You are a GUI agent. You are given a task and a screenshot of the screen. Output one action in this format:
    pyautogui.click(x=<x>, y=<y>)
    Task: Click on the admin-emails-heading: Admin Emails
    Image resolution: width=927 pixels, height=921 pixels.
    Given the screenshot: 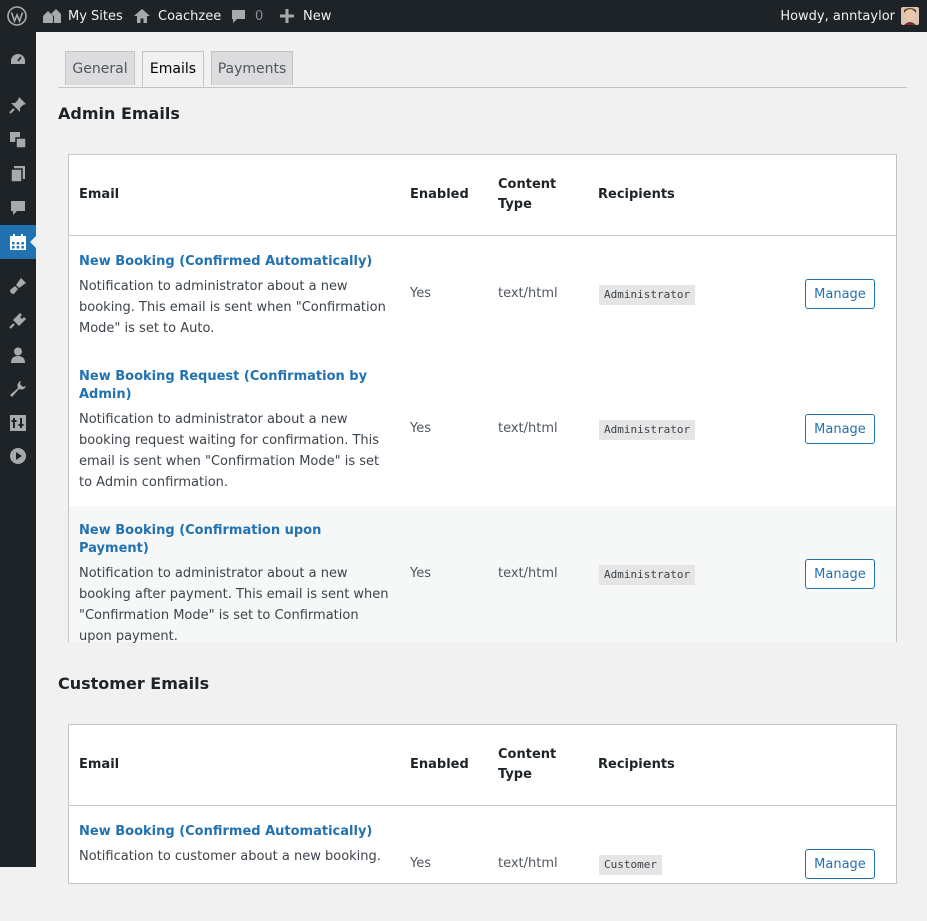 What is the action you would take?
    pyautogui.click(x=119, y=113)
    